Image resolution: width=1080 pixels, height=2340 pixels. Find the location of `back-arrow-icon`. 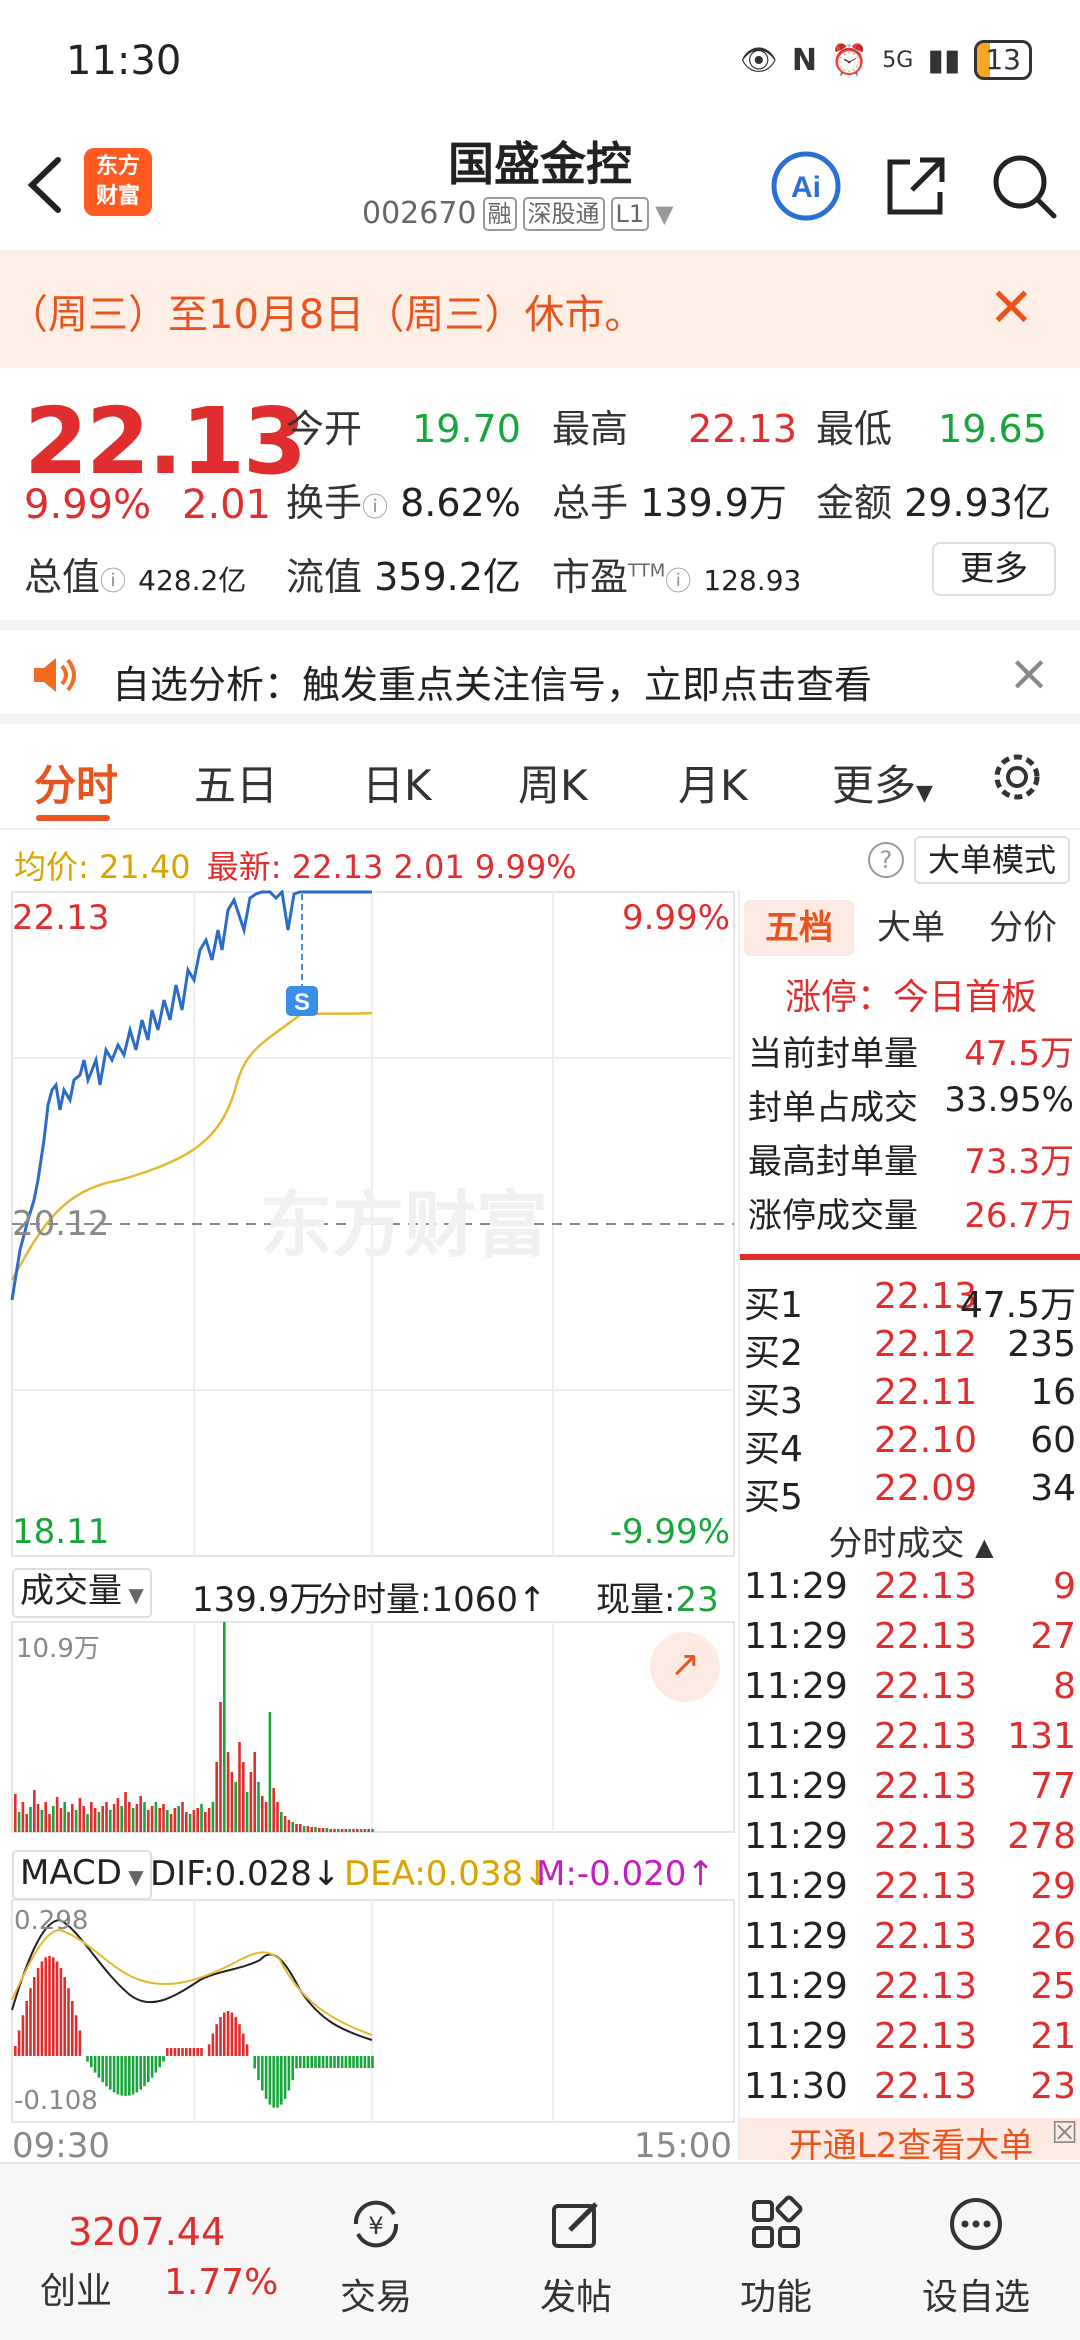

back-arrow-icon is located at coordinates (47, 185).